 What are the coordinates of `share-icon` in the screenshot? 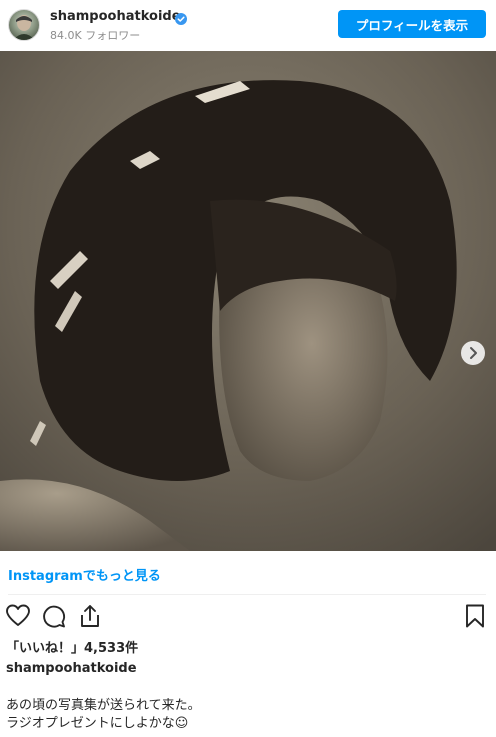 It's located at (90, 616).